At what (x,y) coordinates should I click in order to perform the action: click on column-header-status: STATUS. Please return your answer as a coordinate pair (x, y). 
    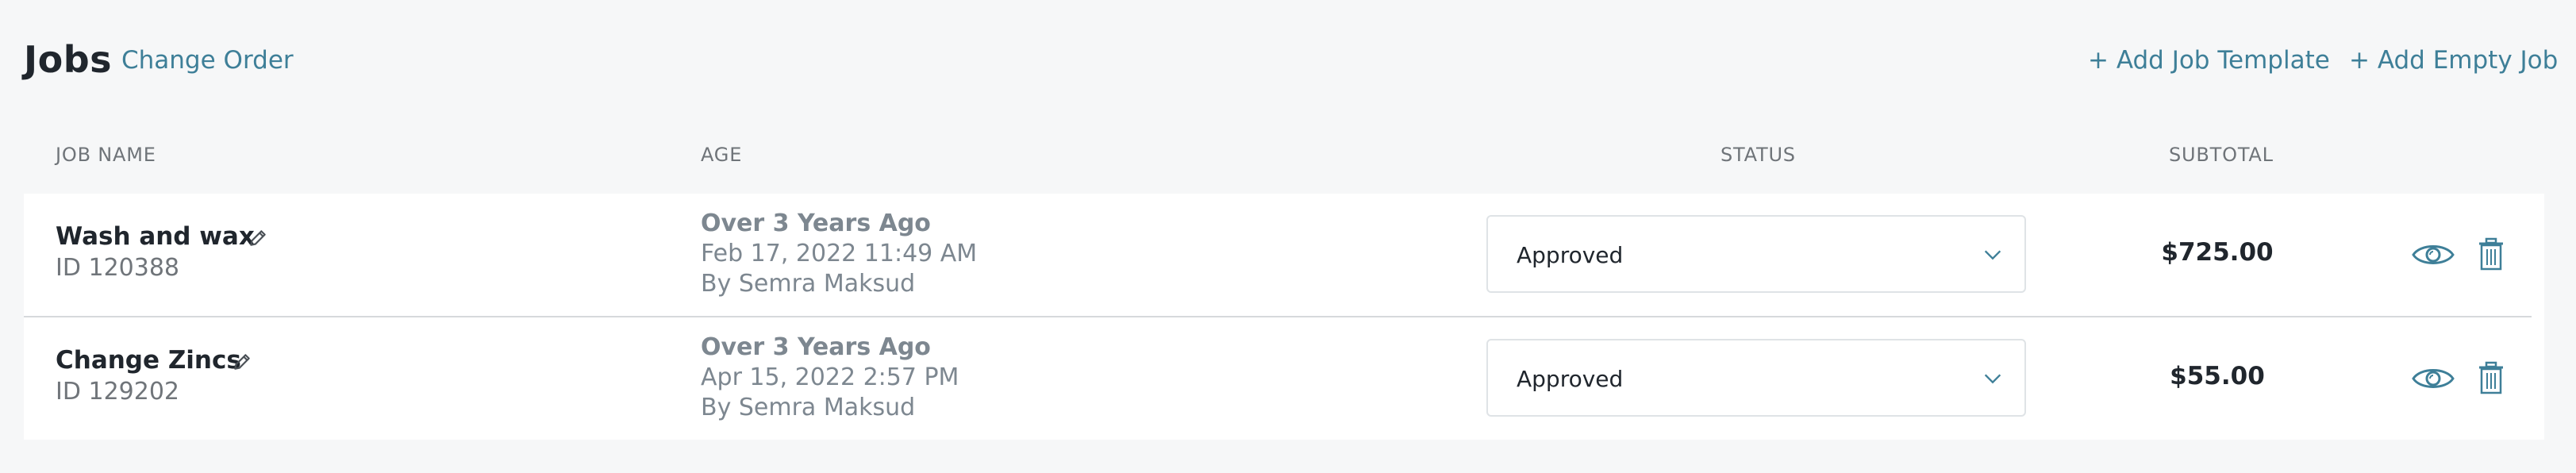
    Looking at the image, I should click on (1758, 155).